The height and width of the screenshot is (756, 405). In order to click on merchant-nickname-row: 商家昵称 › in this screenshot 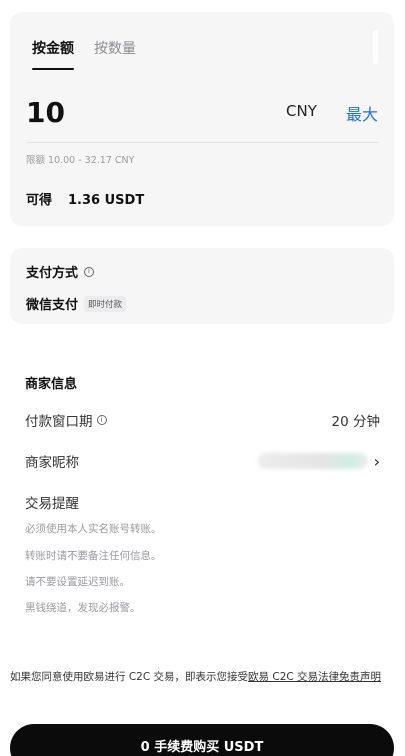, I will do `click(202, 461)`.